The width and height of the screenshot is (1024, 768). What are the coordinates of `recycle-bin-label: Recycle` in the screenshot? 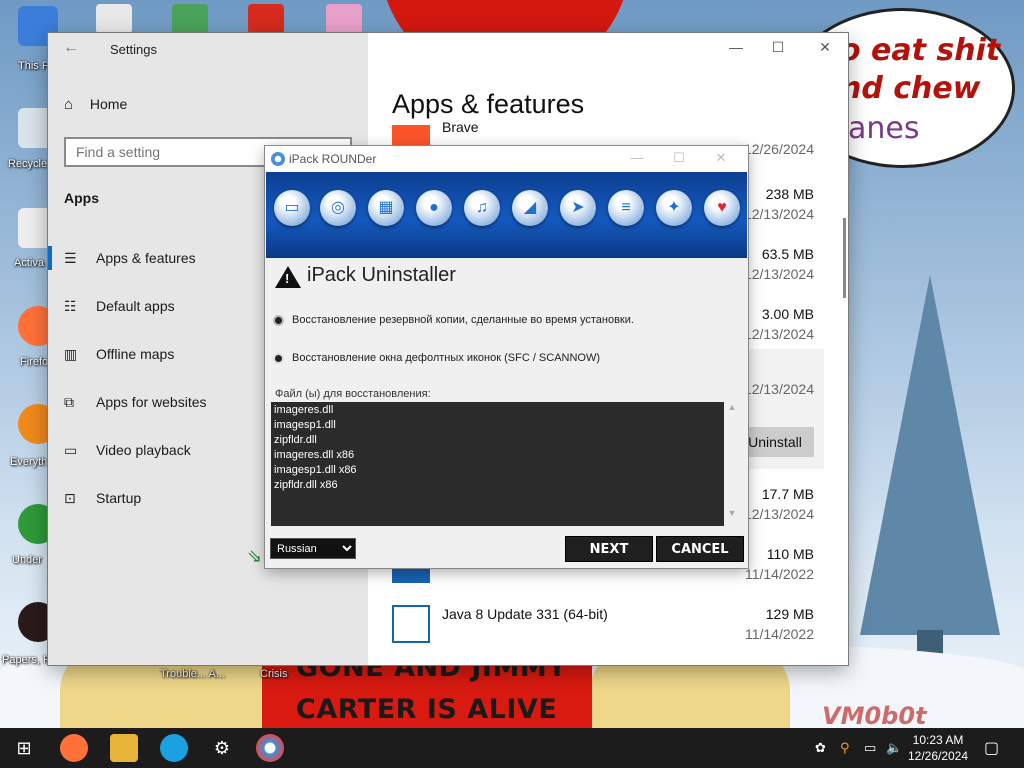 It's located at (28, 164).